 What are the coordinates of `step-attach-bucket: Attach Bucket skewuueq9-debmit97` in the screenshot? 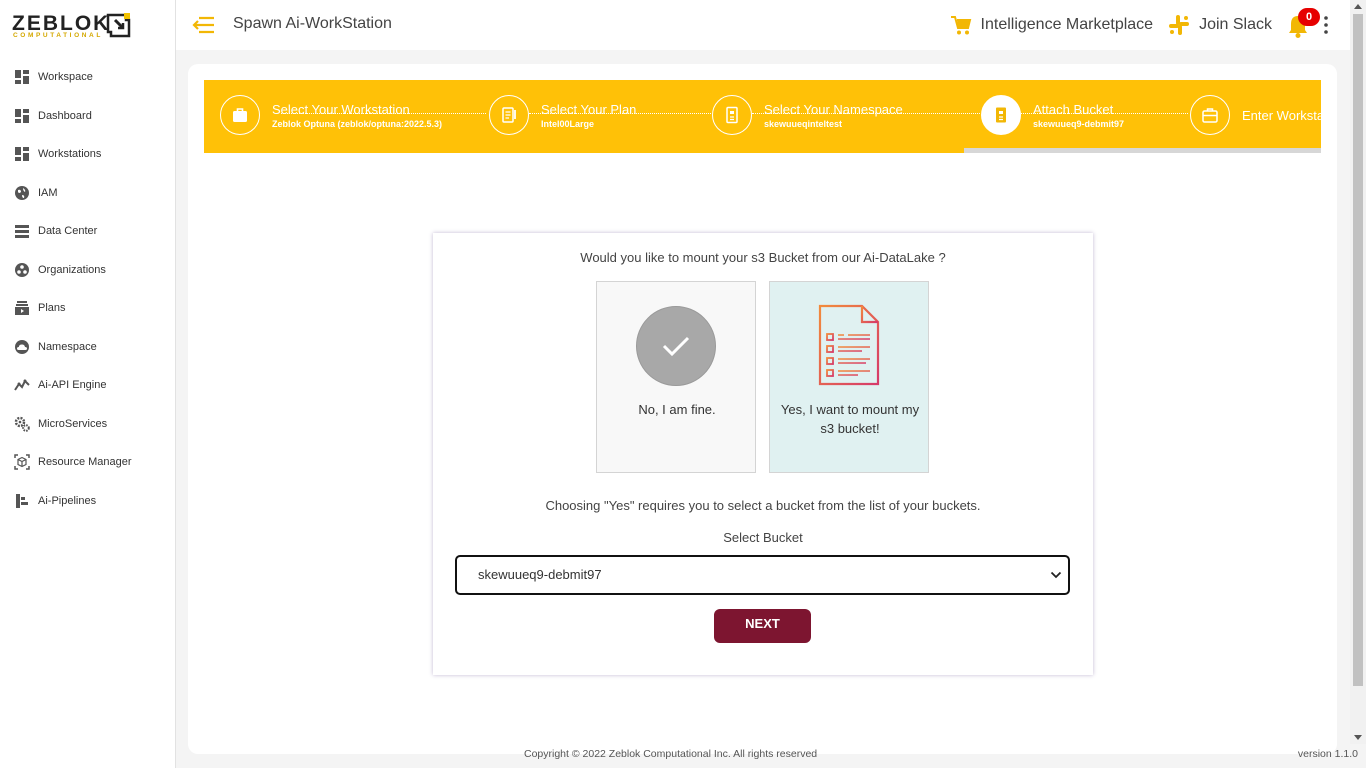 It's located at (1052, 115).